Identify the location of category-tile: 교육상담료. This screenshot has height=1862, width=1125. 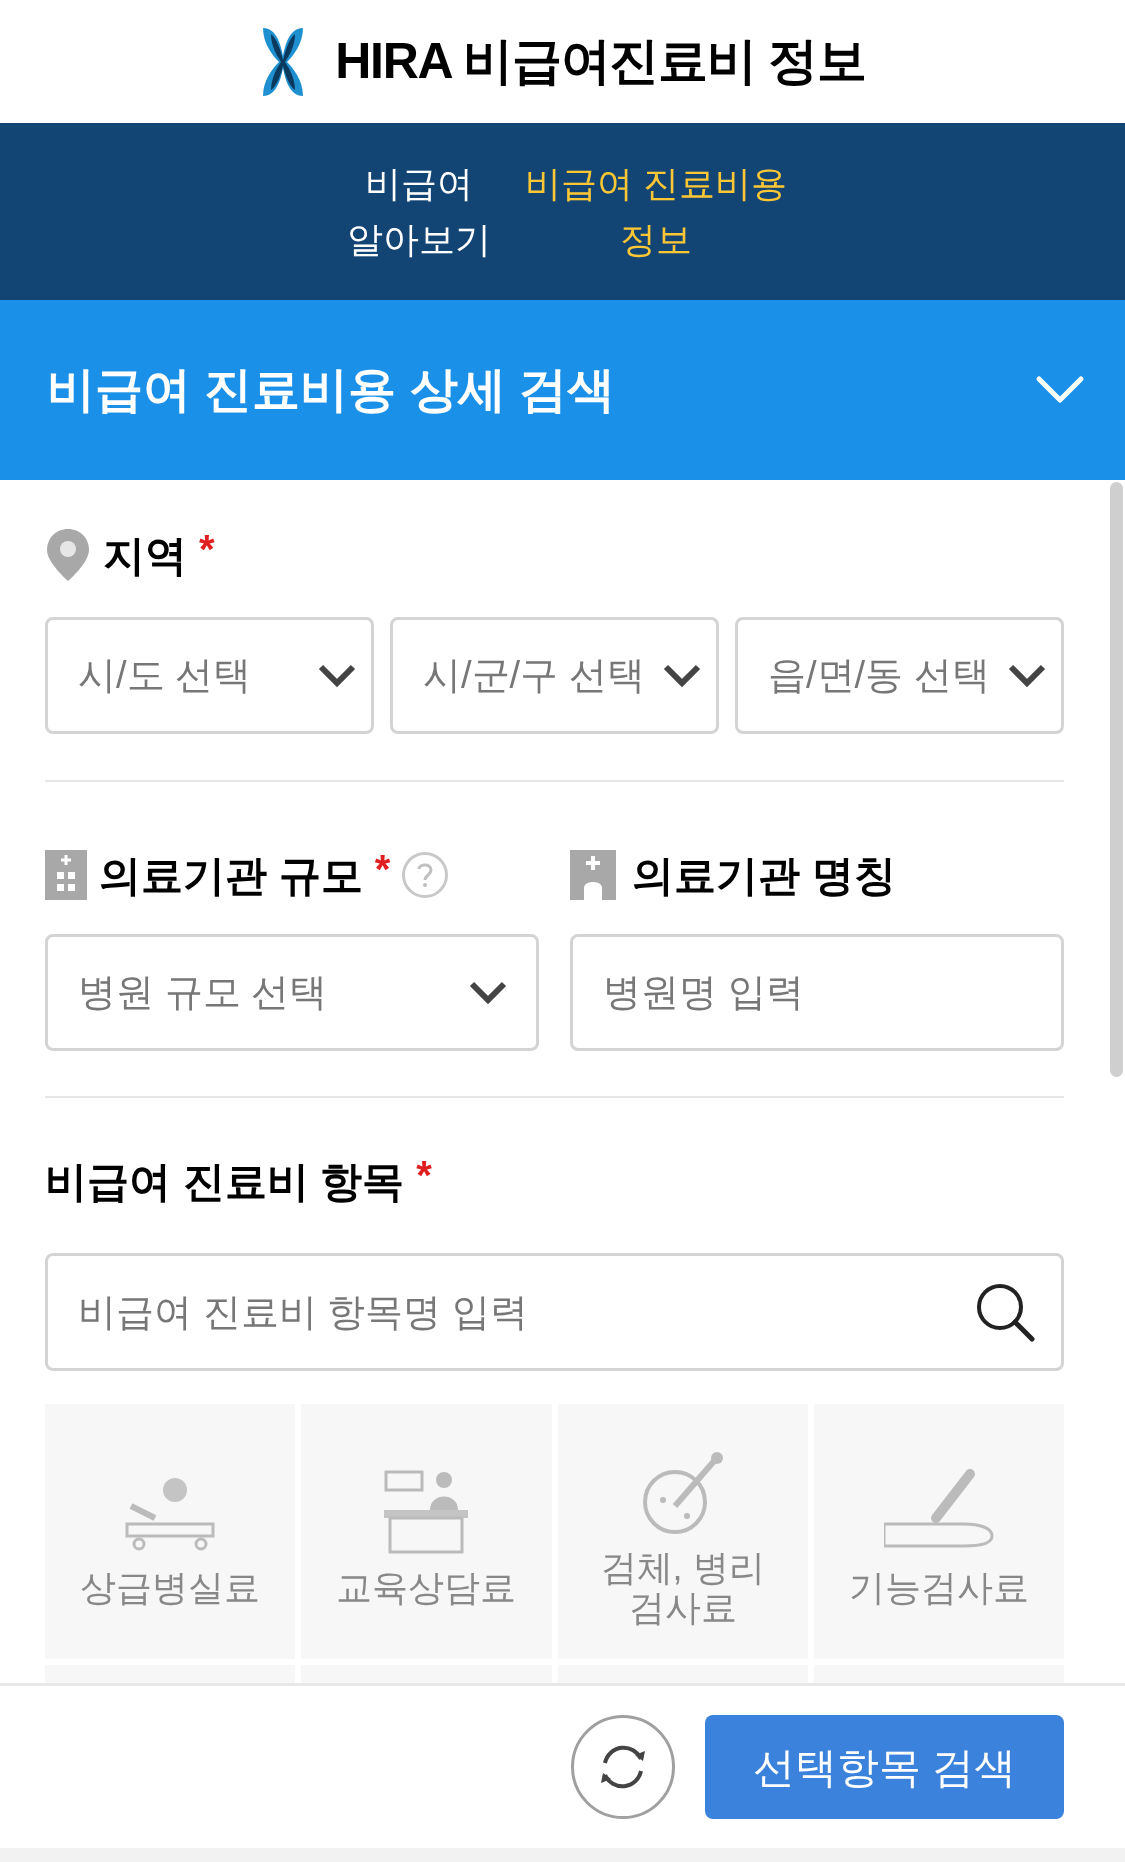
(426, 1531).